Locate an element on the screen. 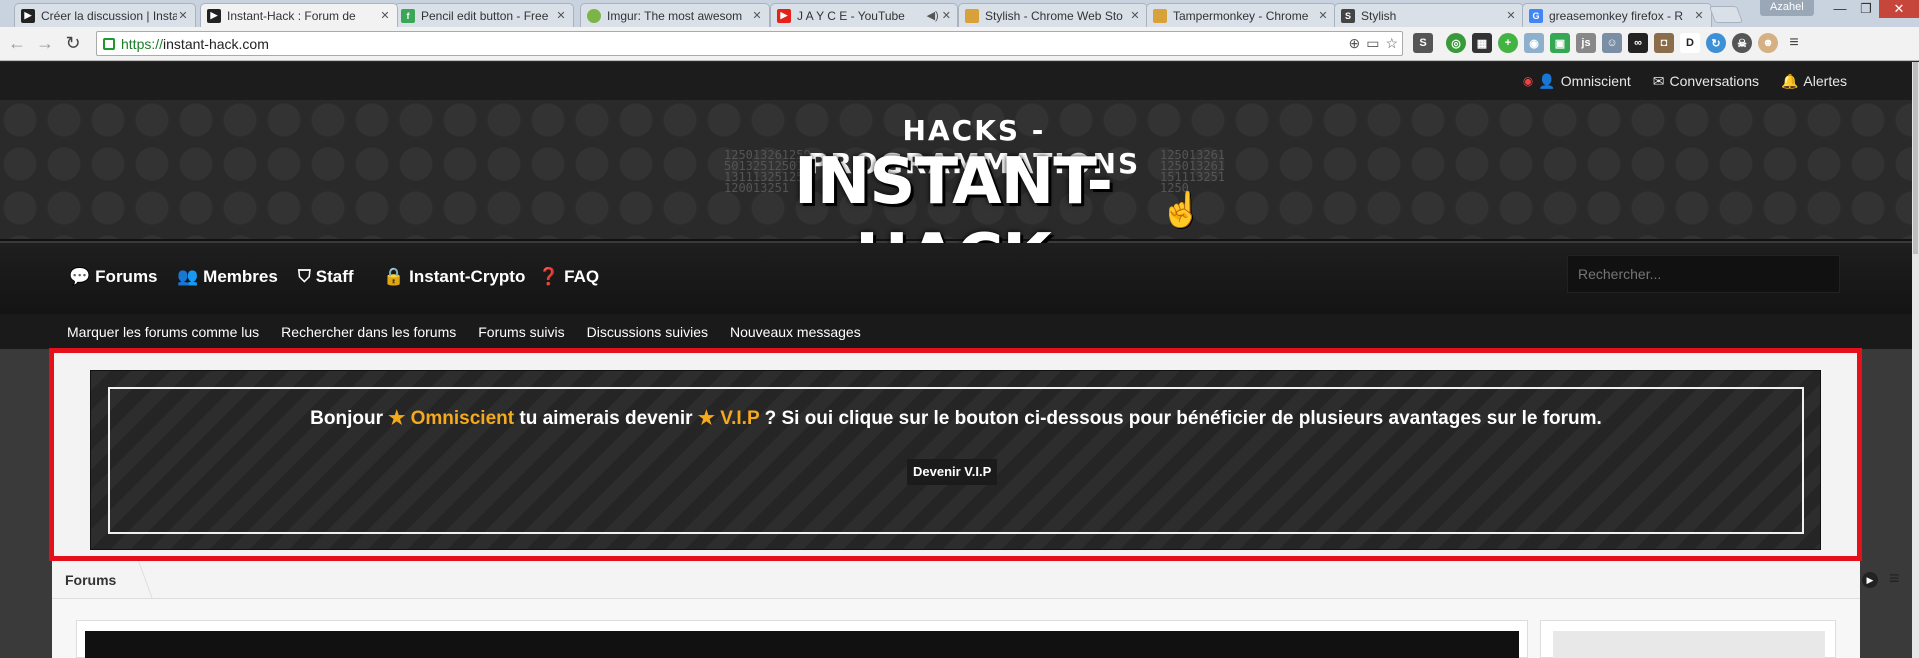 Image resolution: width=1919 pixels, height=658 pixels. subnav-mark-read: Marquer les forums comme lus is located at coordinates (163, 332).